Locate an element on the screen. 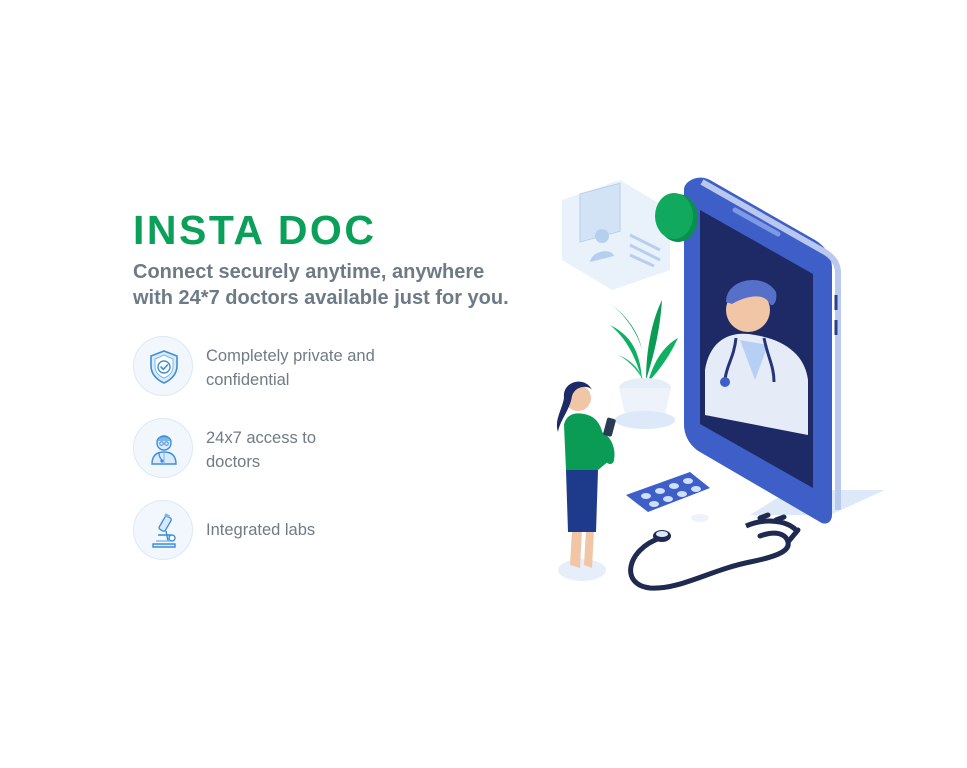  stethoscope is located at coordinates (714, 551).